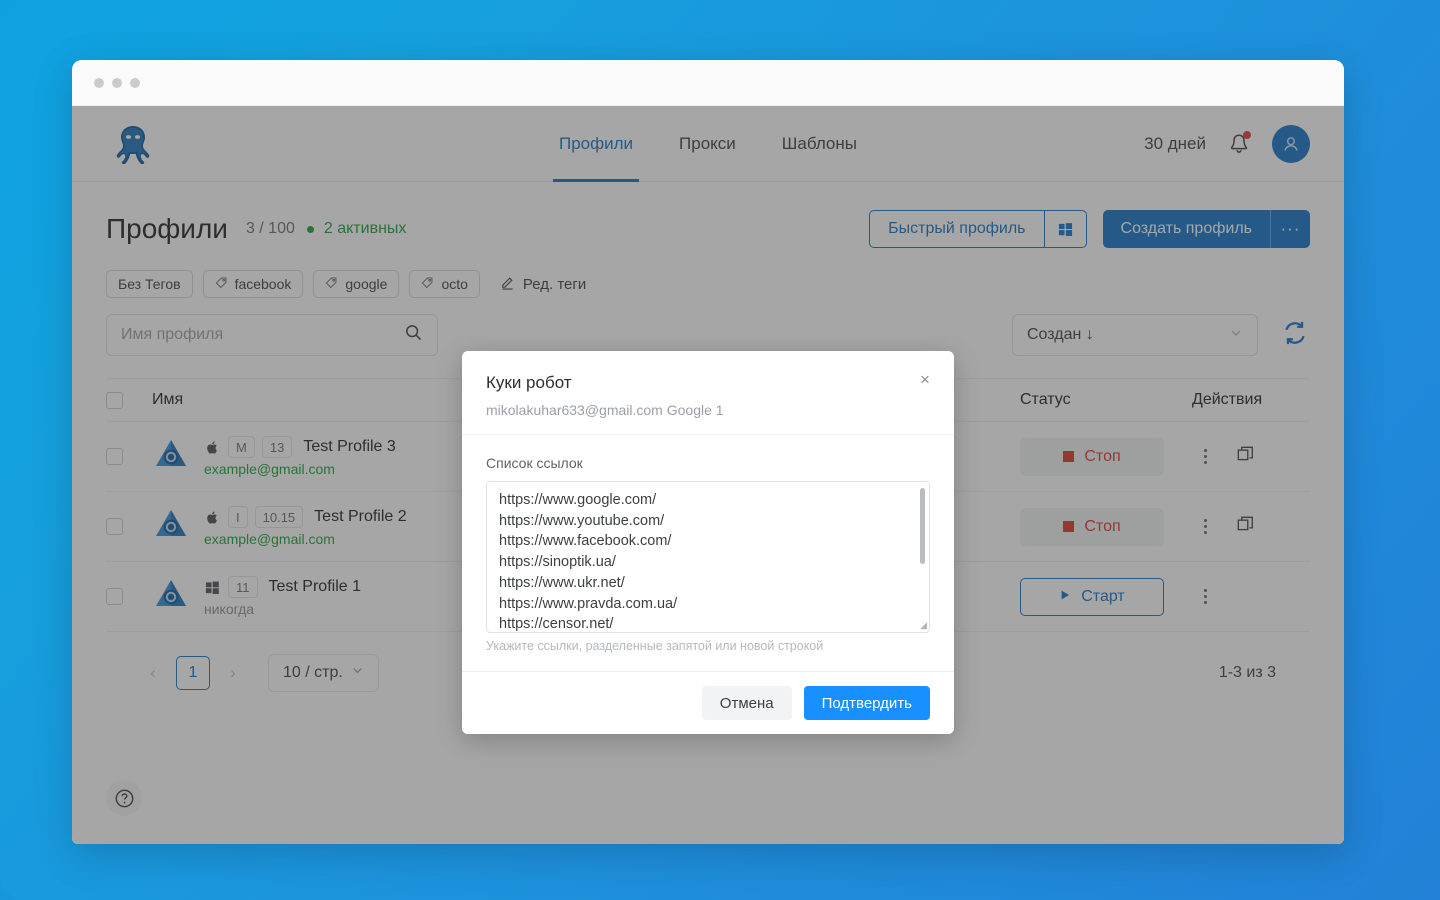 This screenshot has height=900, width=1440. Describe the element at coordinates (135, 82) in the screenshot. I see `window-maximize-dot` at that location.